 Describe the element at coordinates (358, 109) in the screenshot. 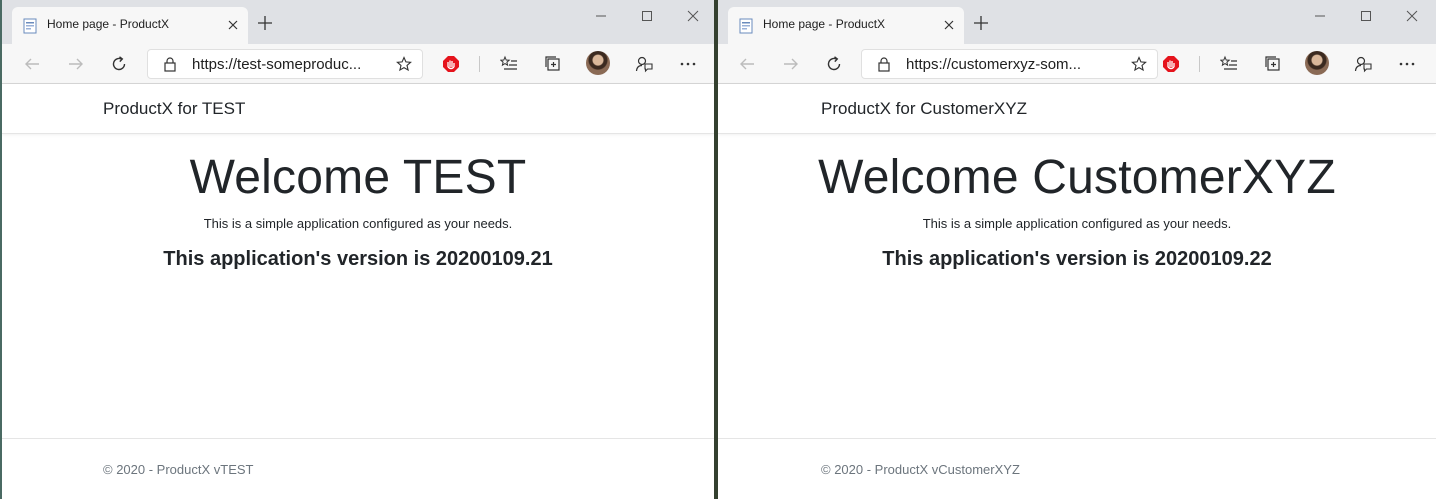

I see `site-navbar: ProductX for TEST` at that location.